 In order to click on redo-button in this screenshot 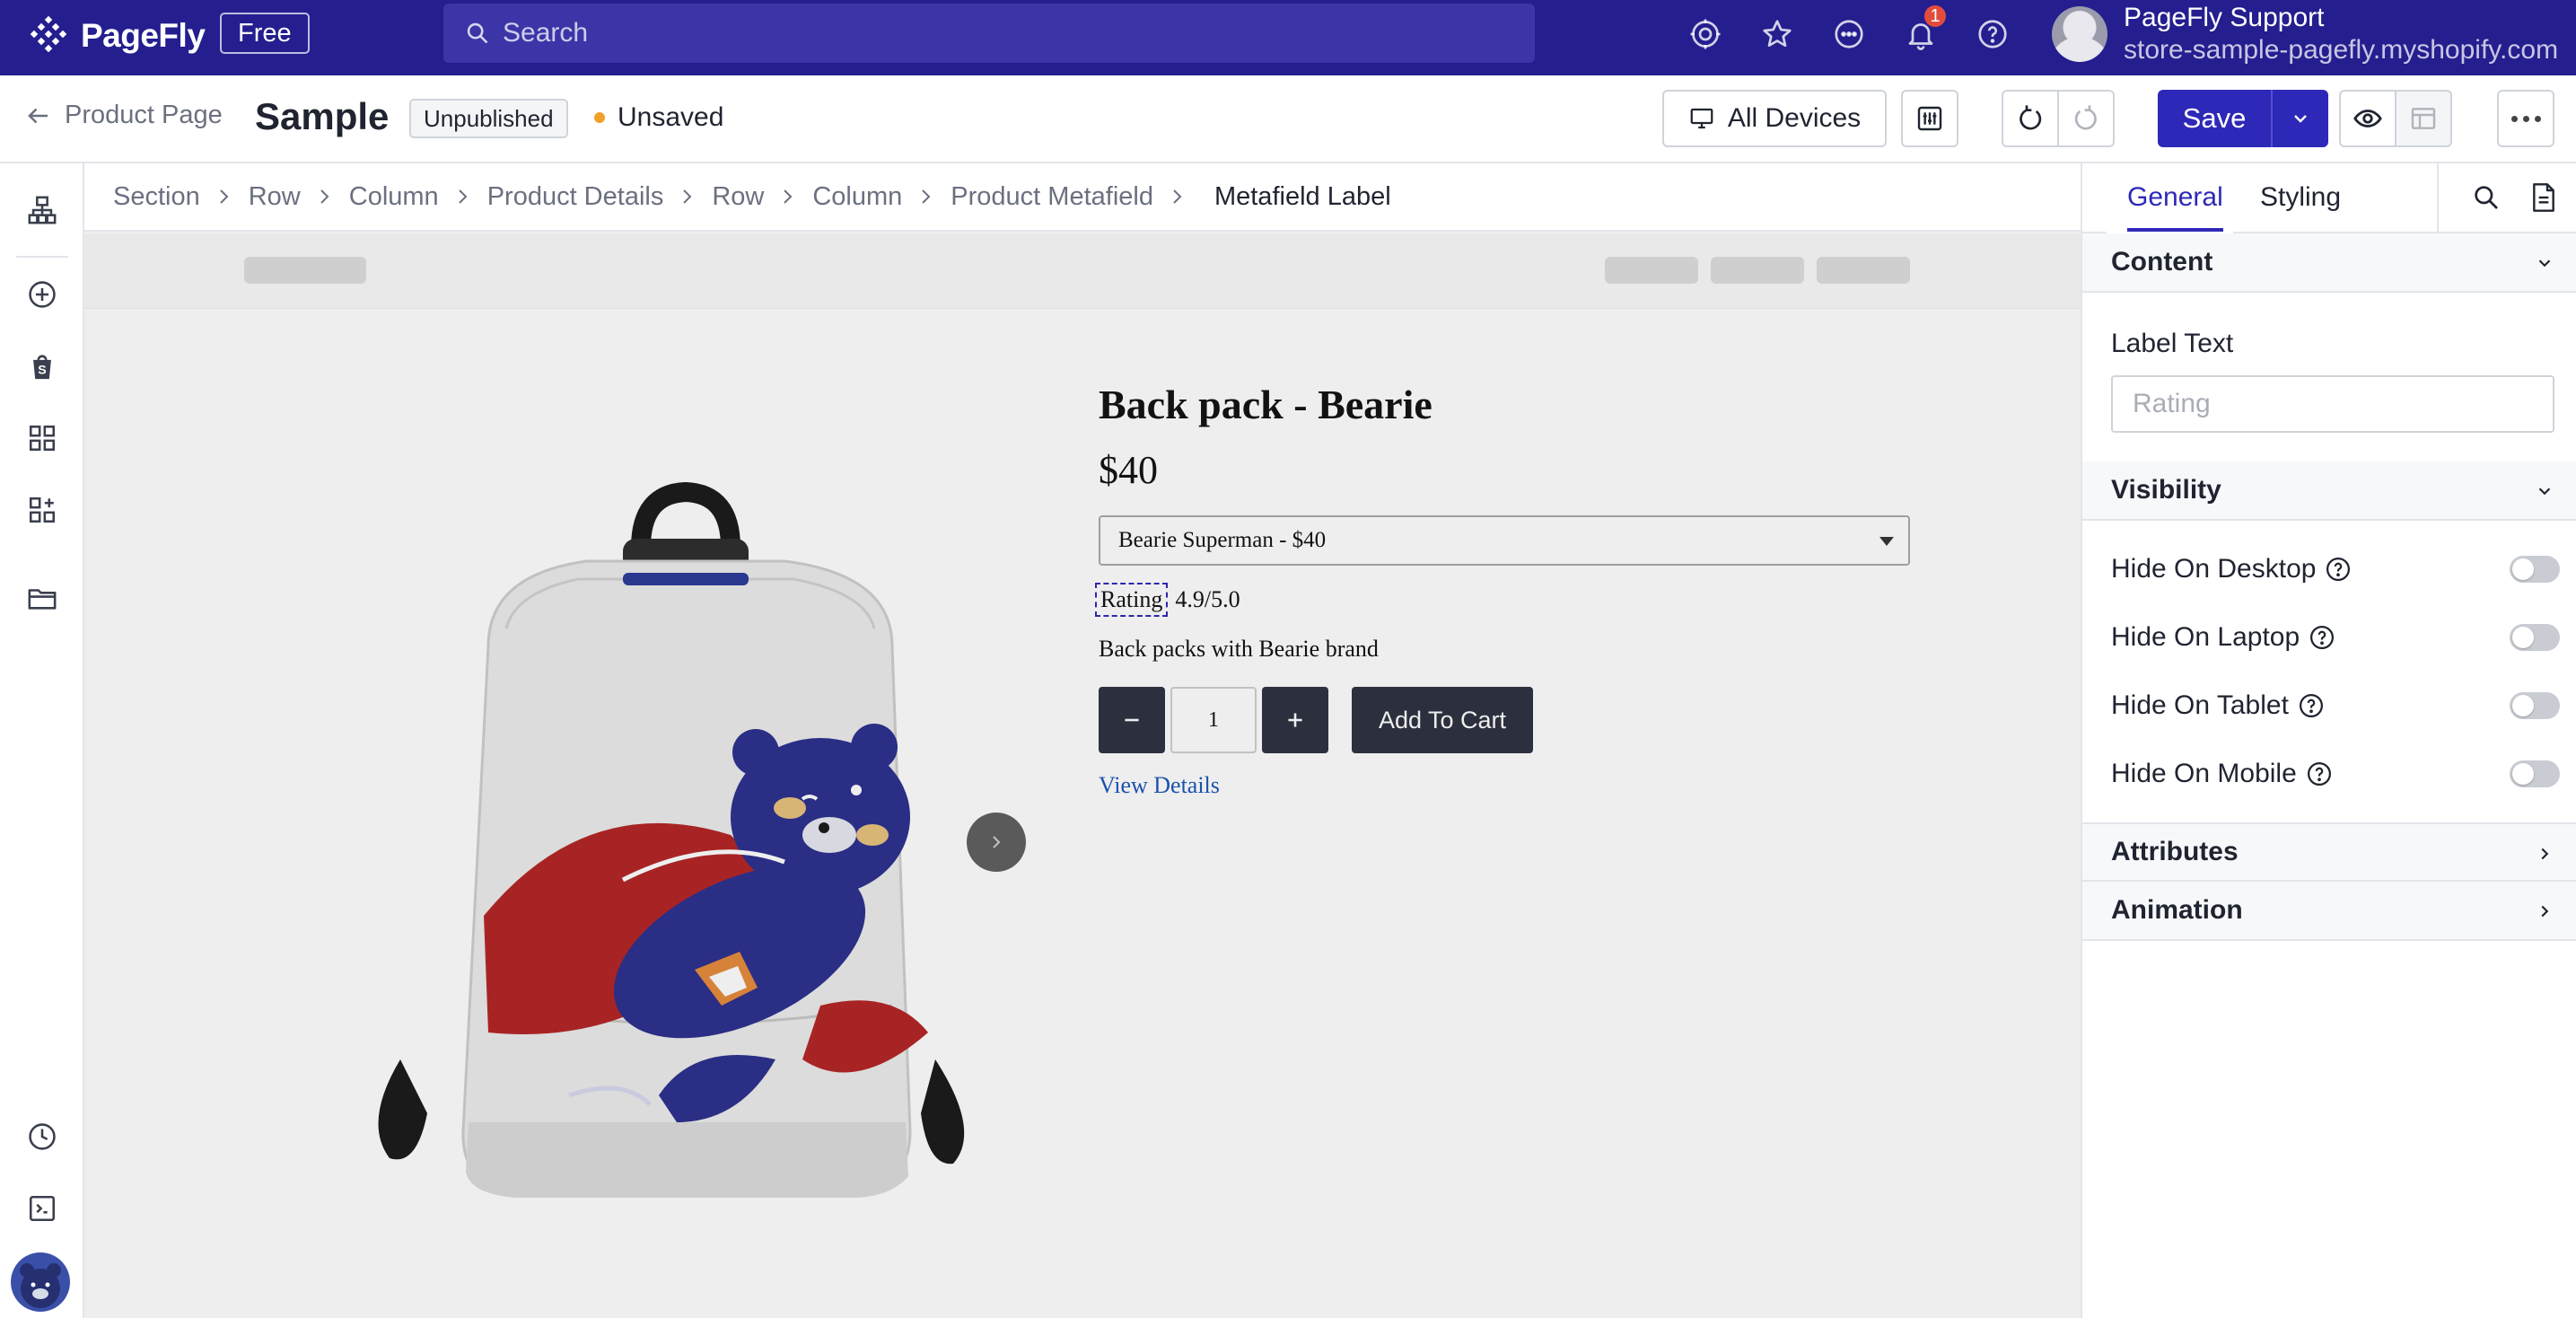, I will do `click(2086, 119)`.